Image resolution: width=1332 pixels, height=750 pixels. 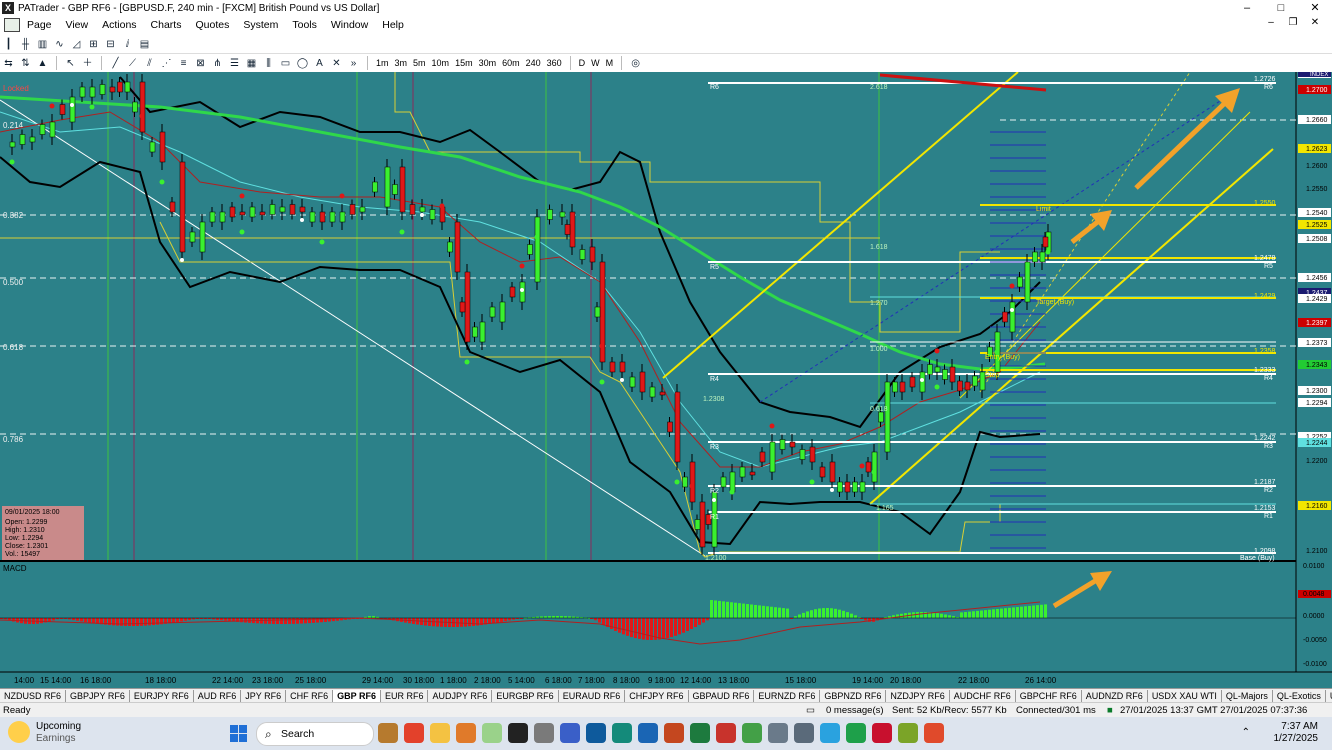 I want to click on mdi-minimize-button: –, so click(x=1271, y=22).